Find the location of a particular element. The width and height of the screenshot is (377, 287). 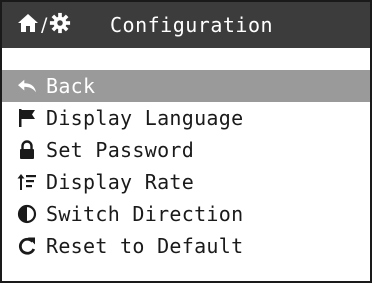

contrast-icon is located at coordinates (27, 214).